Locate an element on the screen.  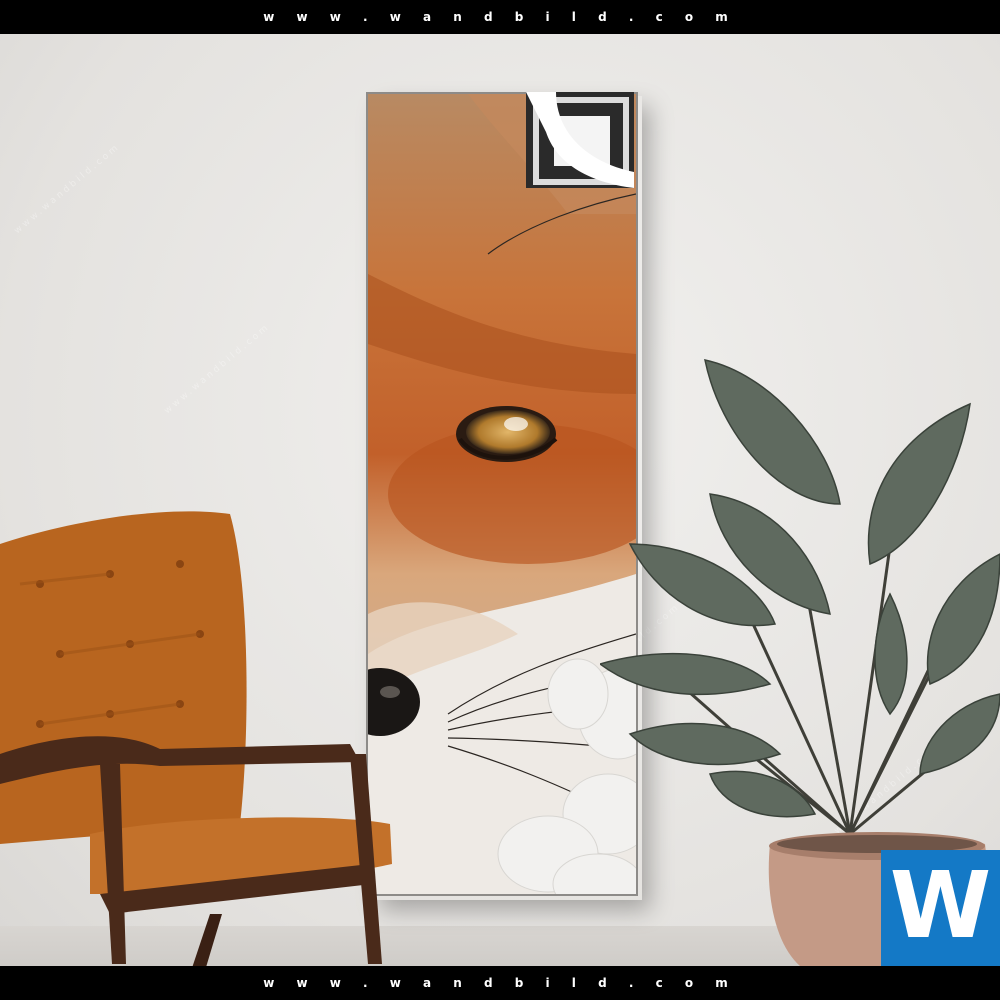
logo-letter: W is located at coordinates (940, 905).